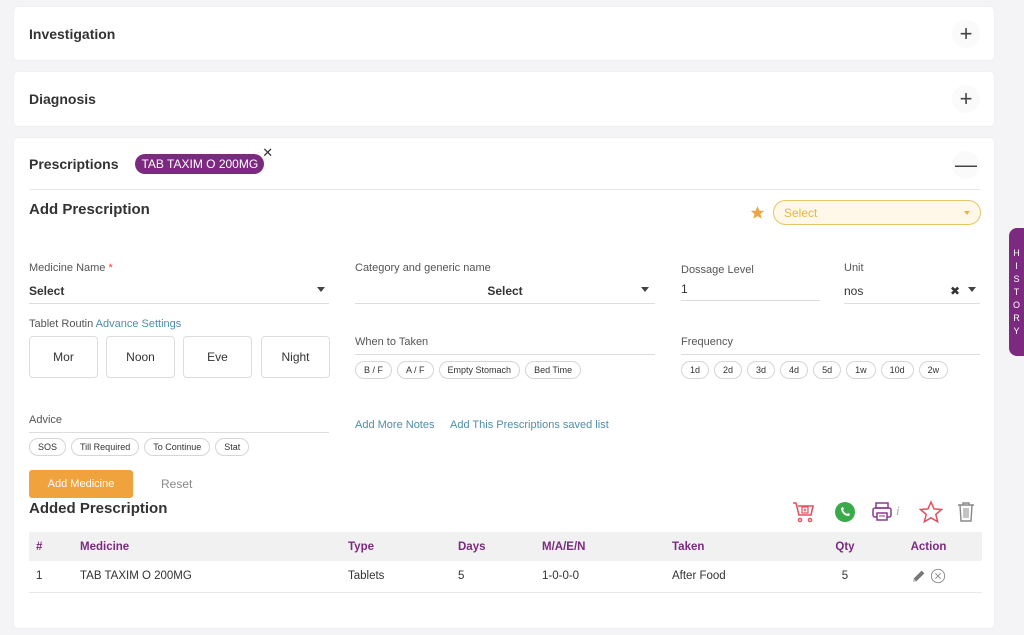 This screenshot has width=1024, height=635. Describe the element at coordinates (845, 577) in the screenshot. I see `row-qty: 5` at that location.